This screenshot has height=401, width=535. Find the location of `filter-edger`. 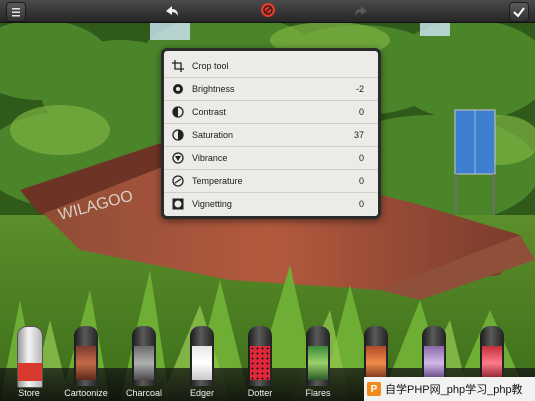

filter-edger is located at coordinates (202, 356).